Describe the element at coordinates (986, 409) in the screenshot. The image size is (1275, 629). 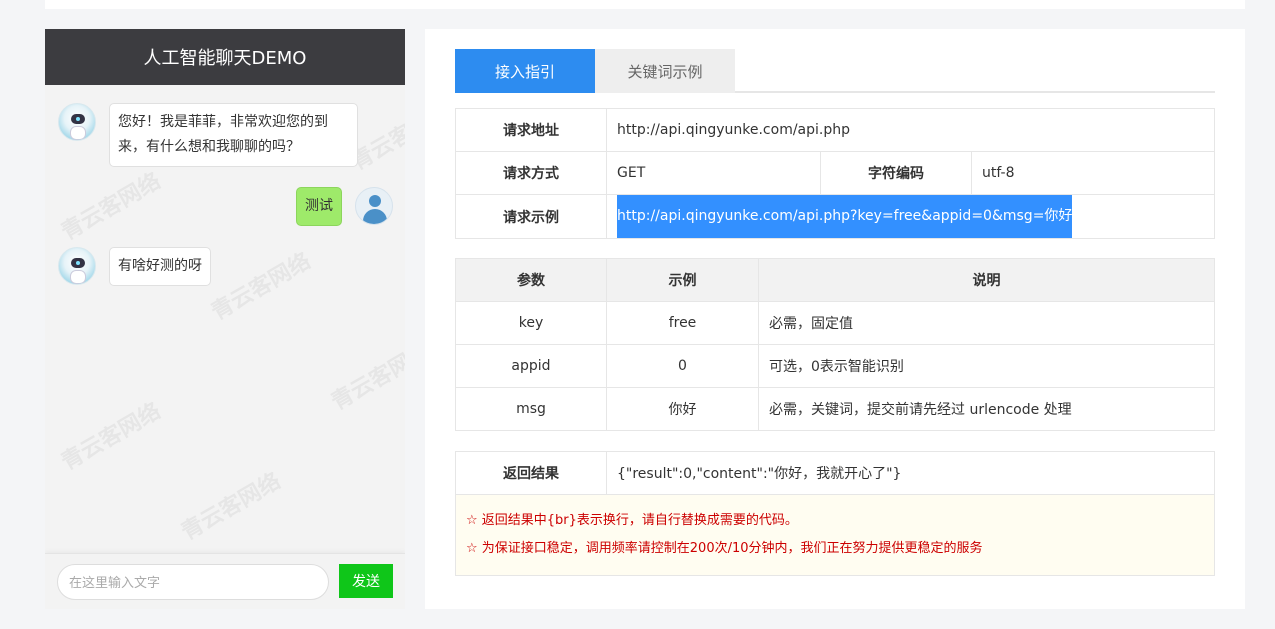
I see `param-desc: 必需，关键词，提交前请先经过 urlencode 处理` at that location.